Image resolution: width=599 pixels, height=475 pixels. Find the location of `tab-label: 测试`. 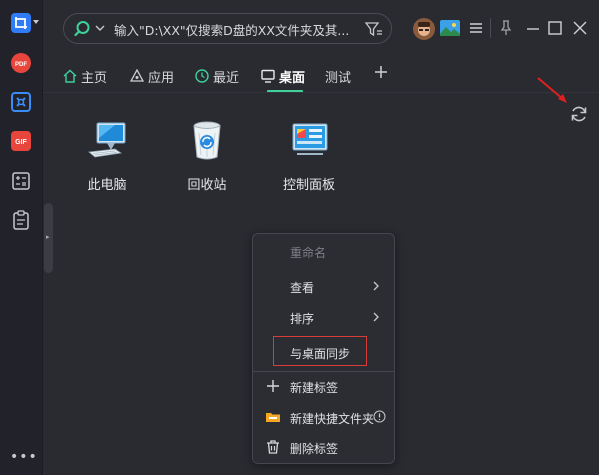

tab-label: 测试 is located at coordinates (338, 78).